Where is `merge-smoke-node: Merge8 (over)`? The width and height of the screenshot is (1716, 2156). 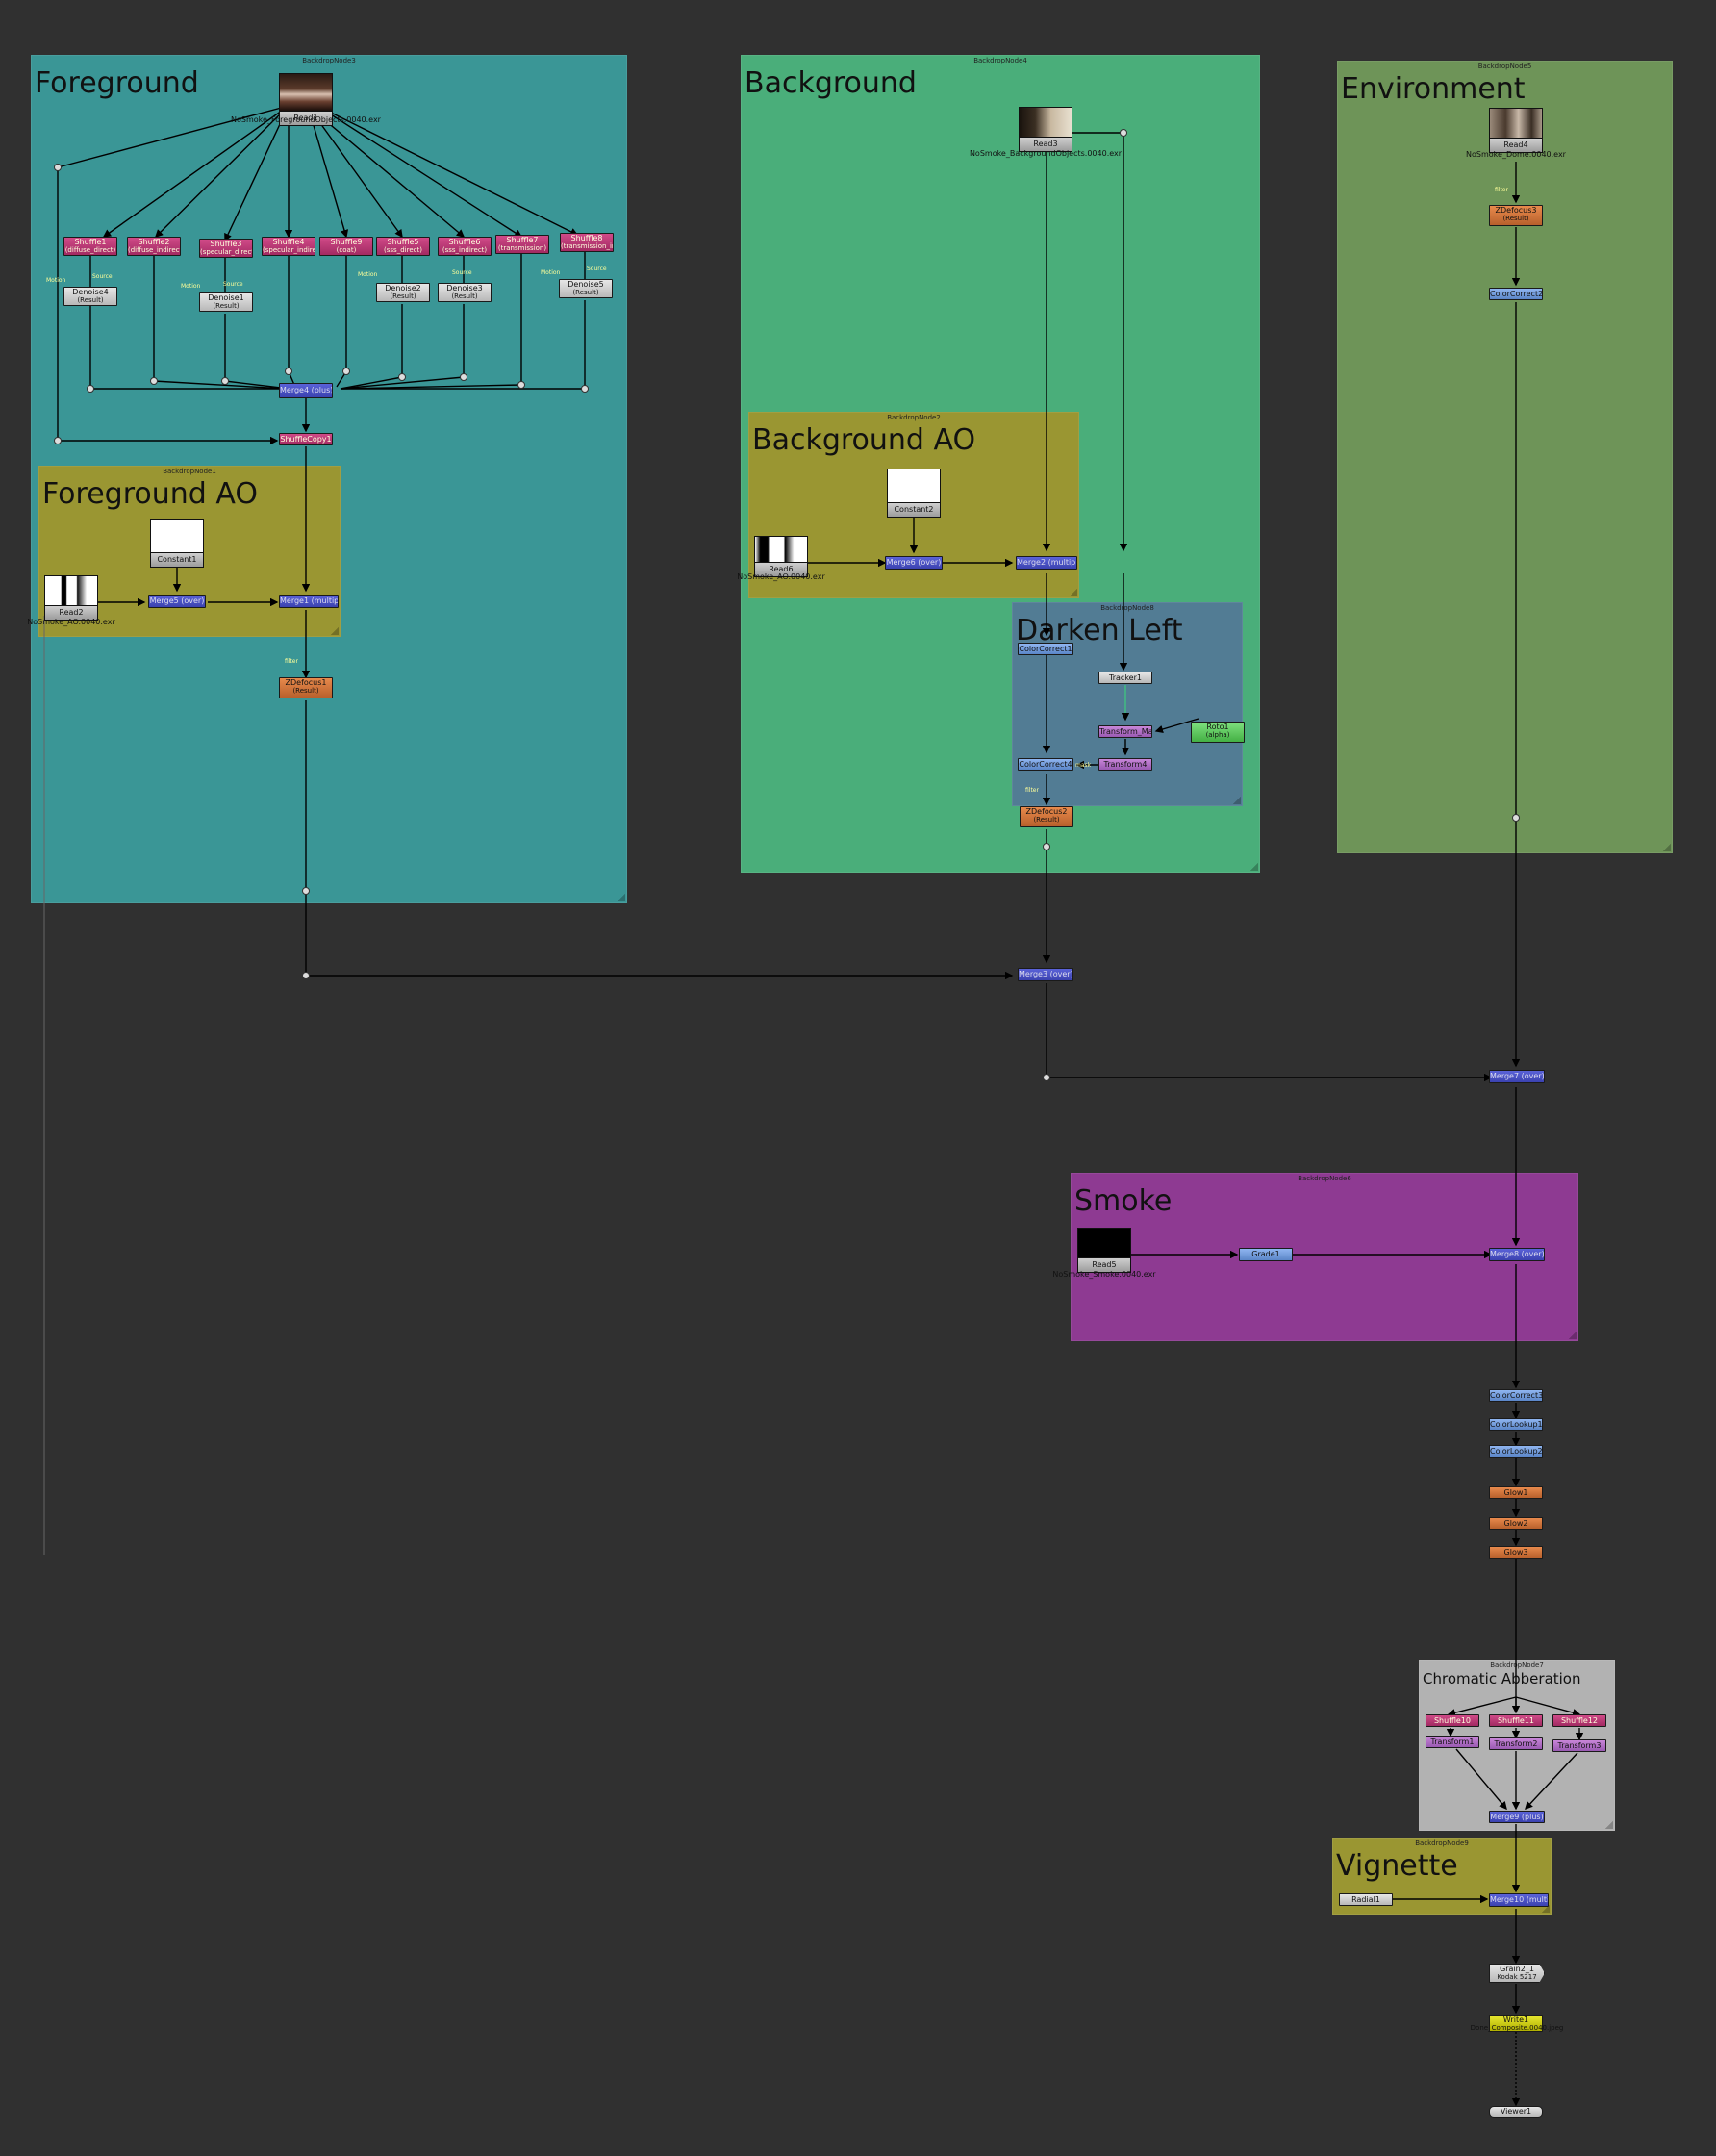 merge-smoke-node: Merge8 (over) is located at coordinates (1517, 1254).